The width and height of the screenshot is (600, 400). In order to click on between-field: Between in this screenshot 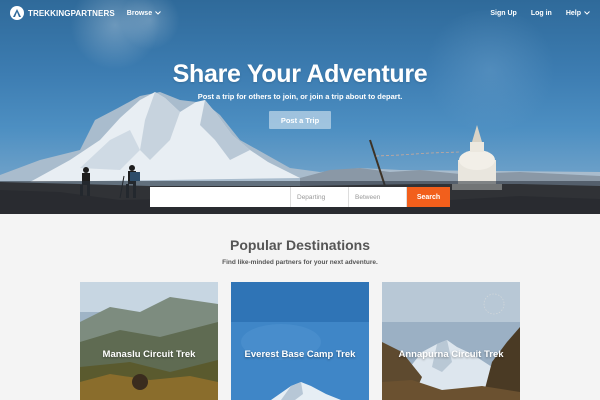, I will do `click(378, 197)`.